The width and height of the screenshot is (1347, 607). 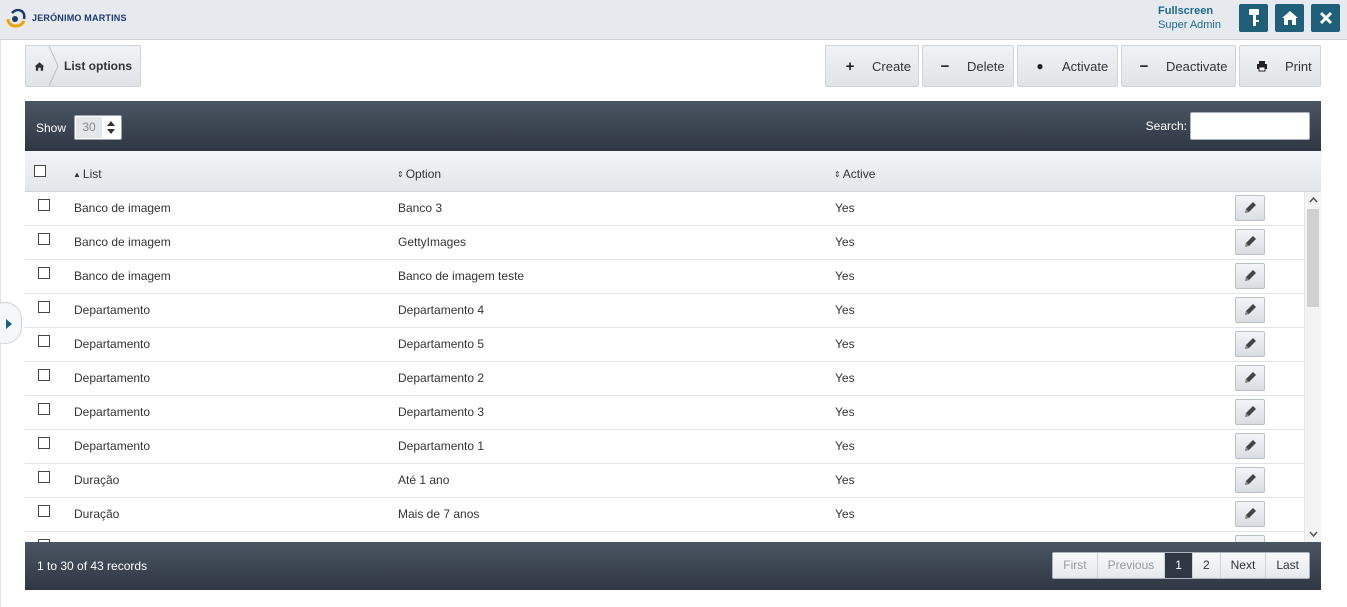 I want to click on spinner-icon, so click(x=111, y=127).